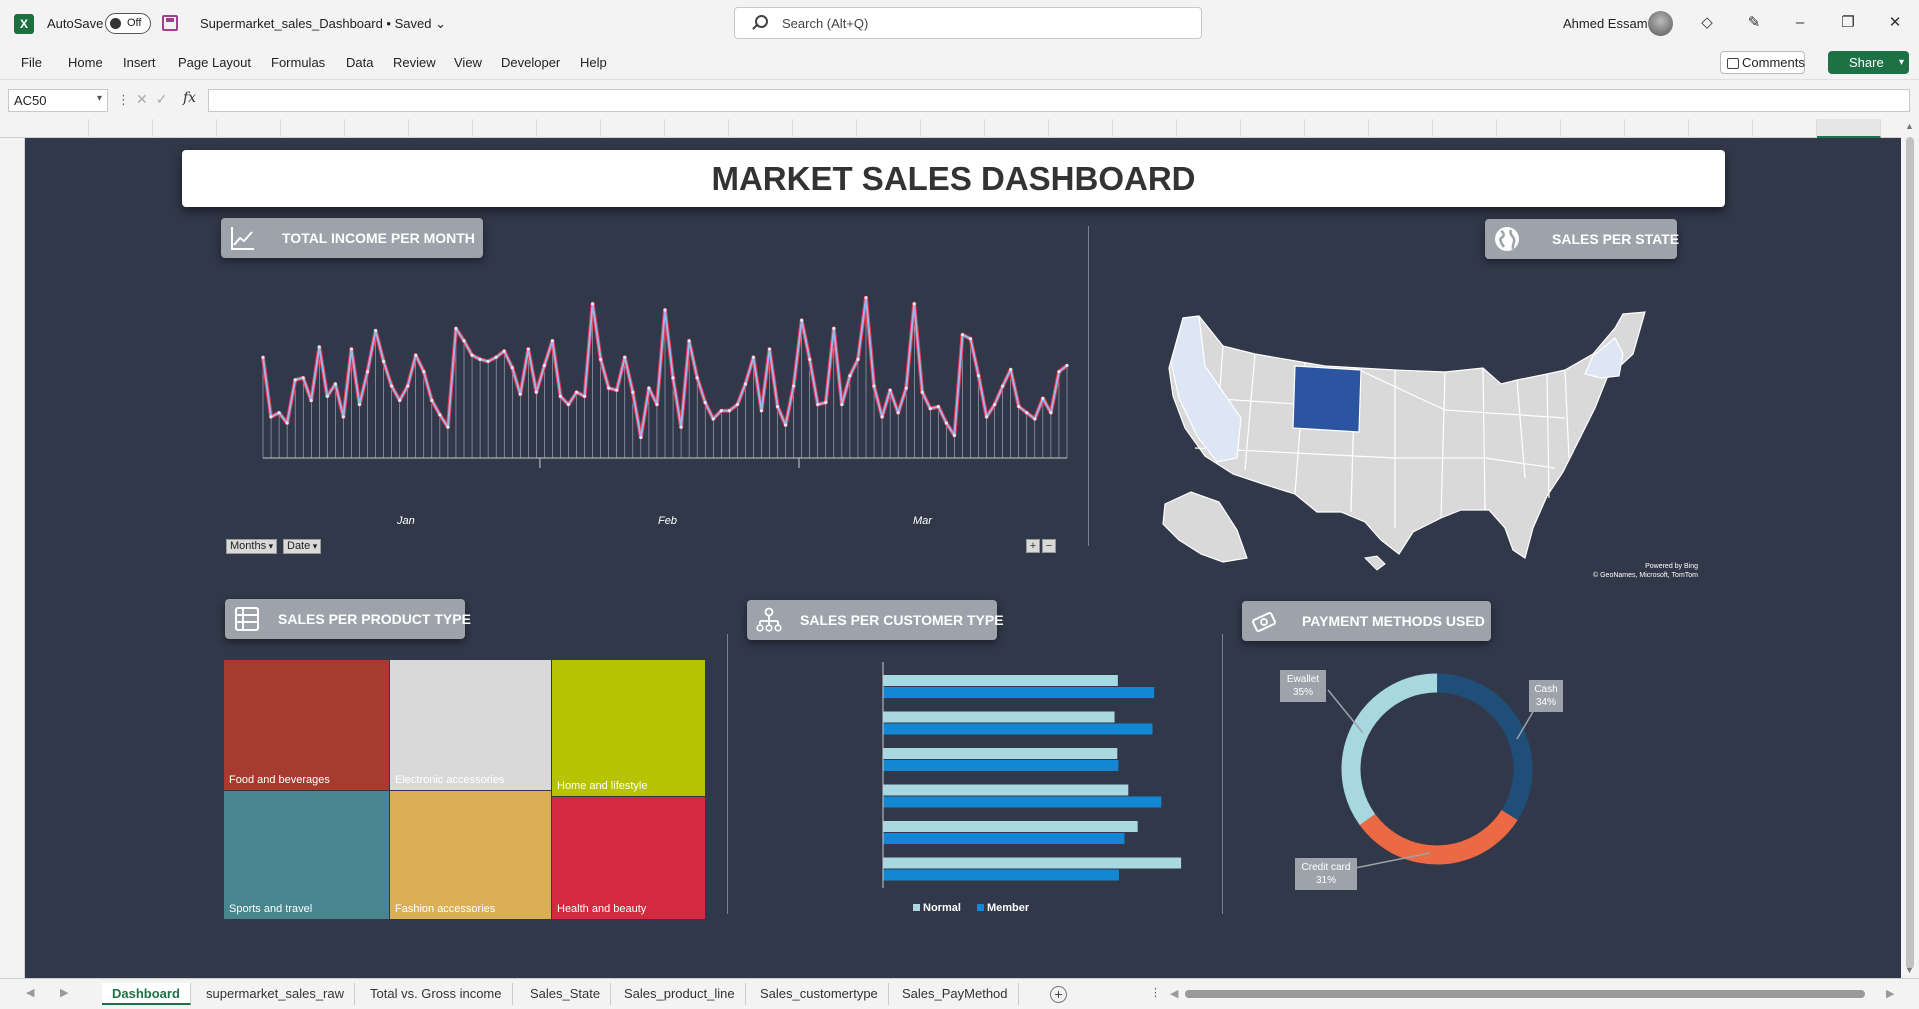 The image size is (1919, 1009). What do you see at coordinates (441, 128) in the screenshot?
I see `column-header-g` at bounding box center [441, 128].